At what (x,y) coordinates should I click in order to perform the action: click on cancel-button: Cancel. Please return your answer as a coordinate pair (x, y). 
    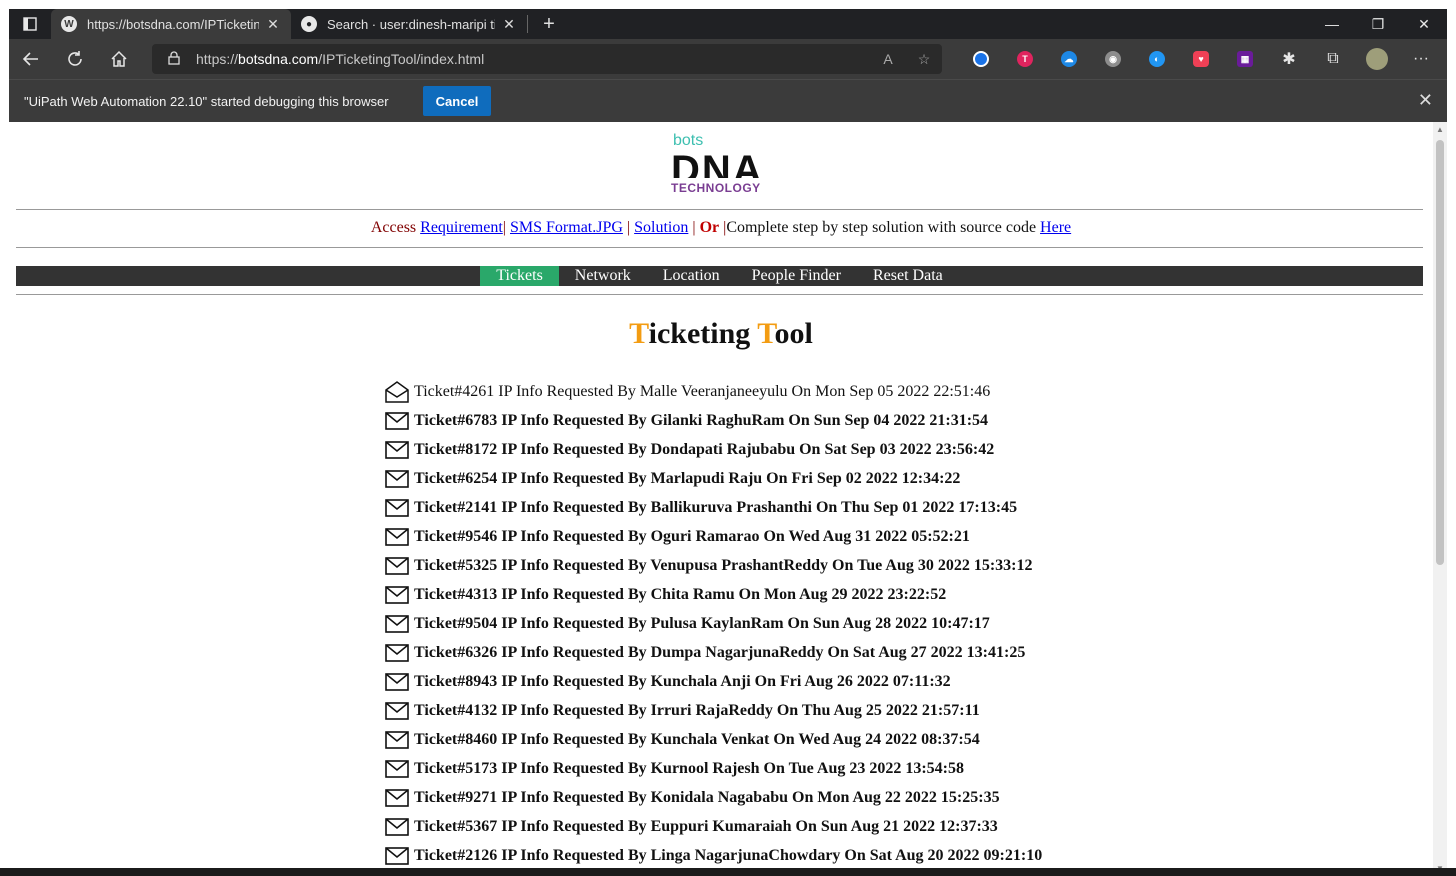
    Looking at the image, I should click on (457, 101).